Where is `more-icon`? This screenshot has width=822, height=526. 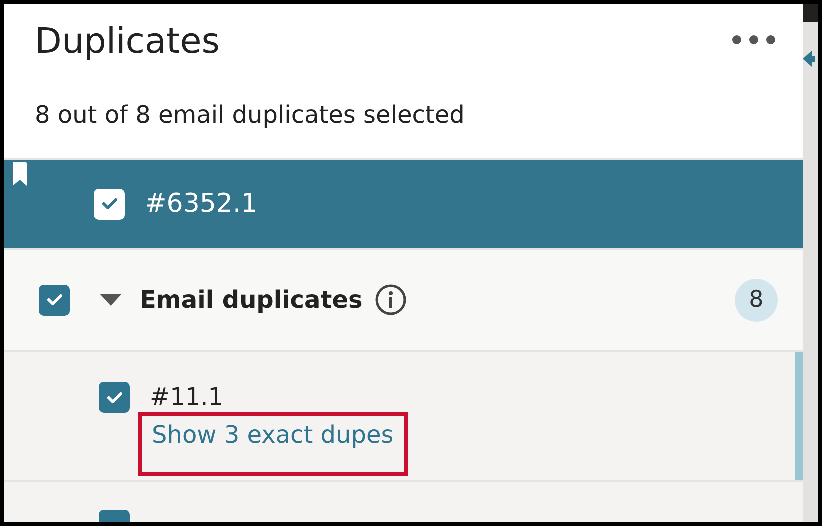 more-icon is located at coordinates (754, 40).